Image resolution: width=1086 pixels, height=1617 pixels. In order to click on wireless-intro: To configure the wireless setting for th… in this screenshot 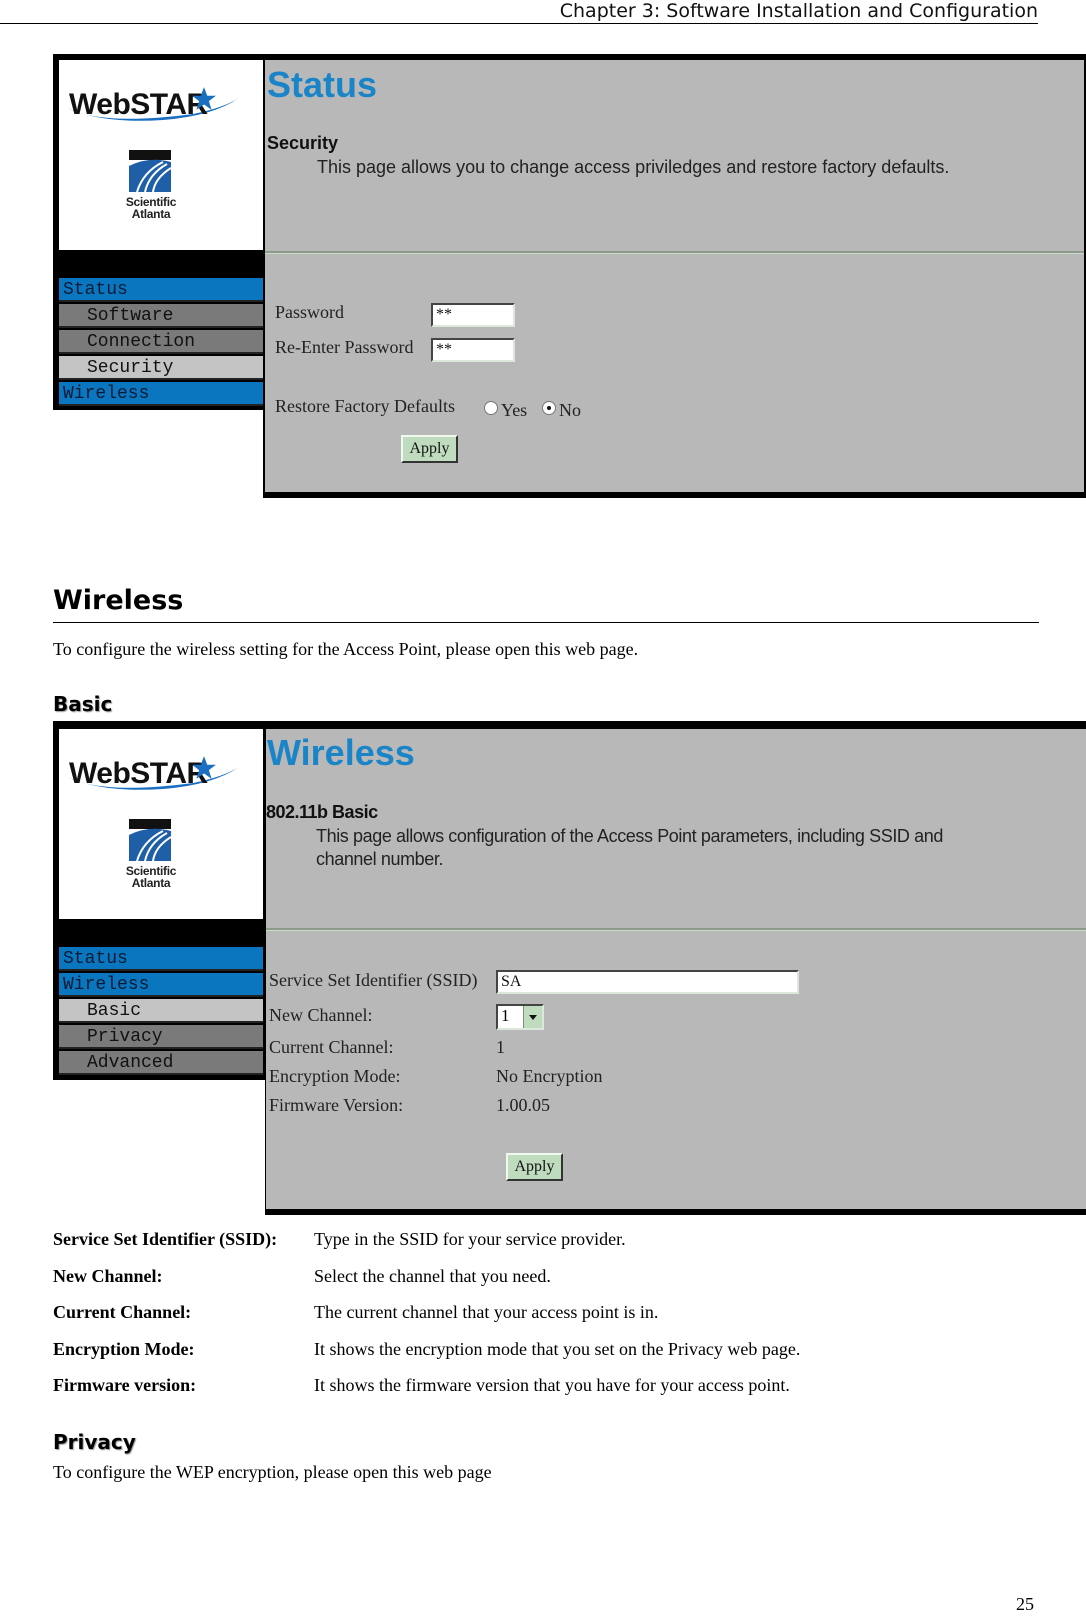, I will do `click(346, 649)`.